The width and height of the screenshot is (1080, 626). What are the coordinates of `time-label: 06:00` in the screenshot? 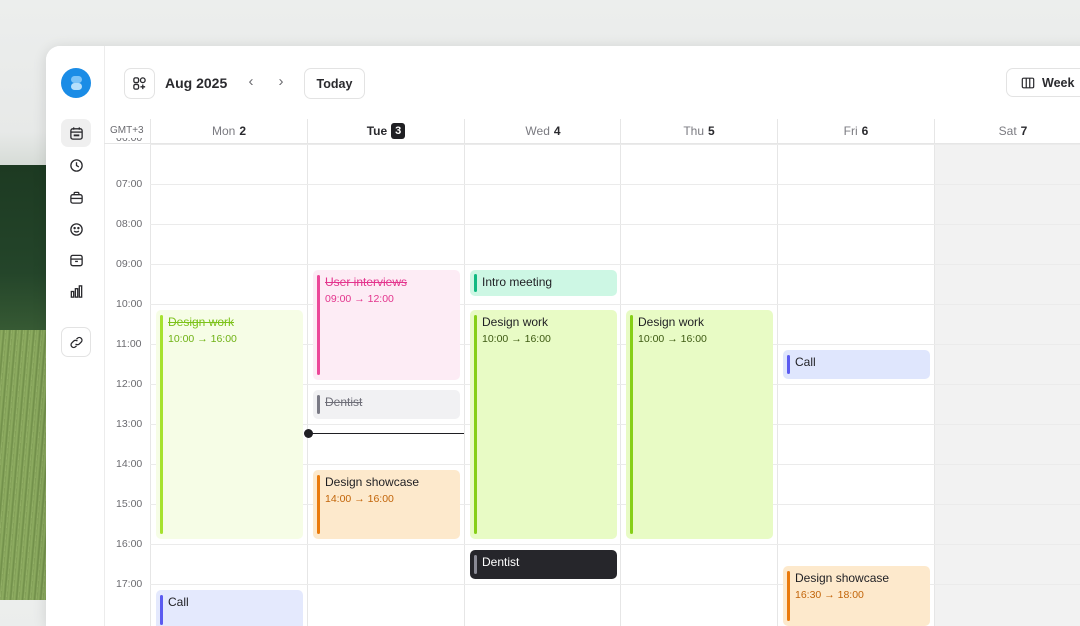 It's located at (129, 141).